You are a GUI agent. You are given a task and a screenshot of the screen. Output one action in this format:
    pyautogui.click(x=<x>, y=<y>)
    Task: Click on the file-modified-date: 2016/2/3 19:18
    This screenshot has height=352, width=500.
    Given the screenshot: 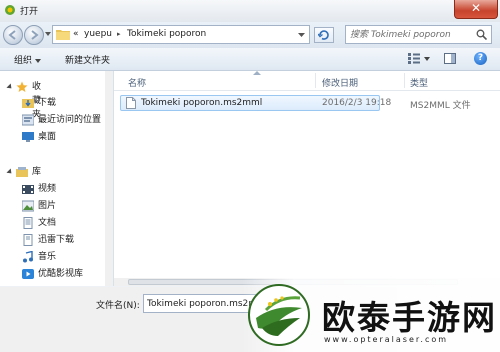 What is the action you would take?
    pyautogui.click(x=357, y=103)
    